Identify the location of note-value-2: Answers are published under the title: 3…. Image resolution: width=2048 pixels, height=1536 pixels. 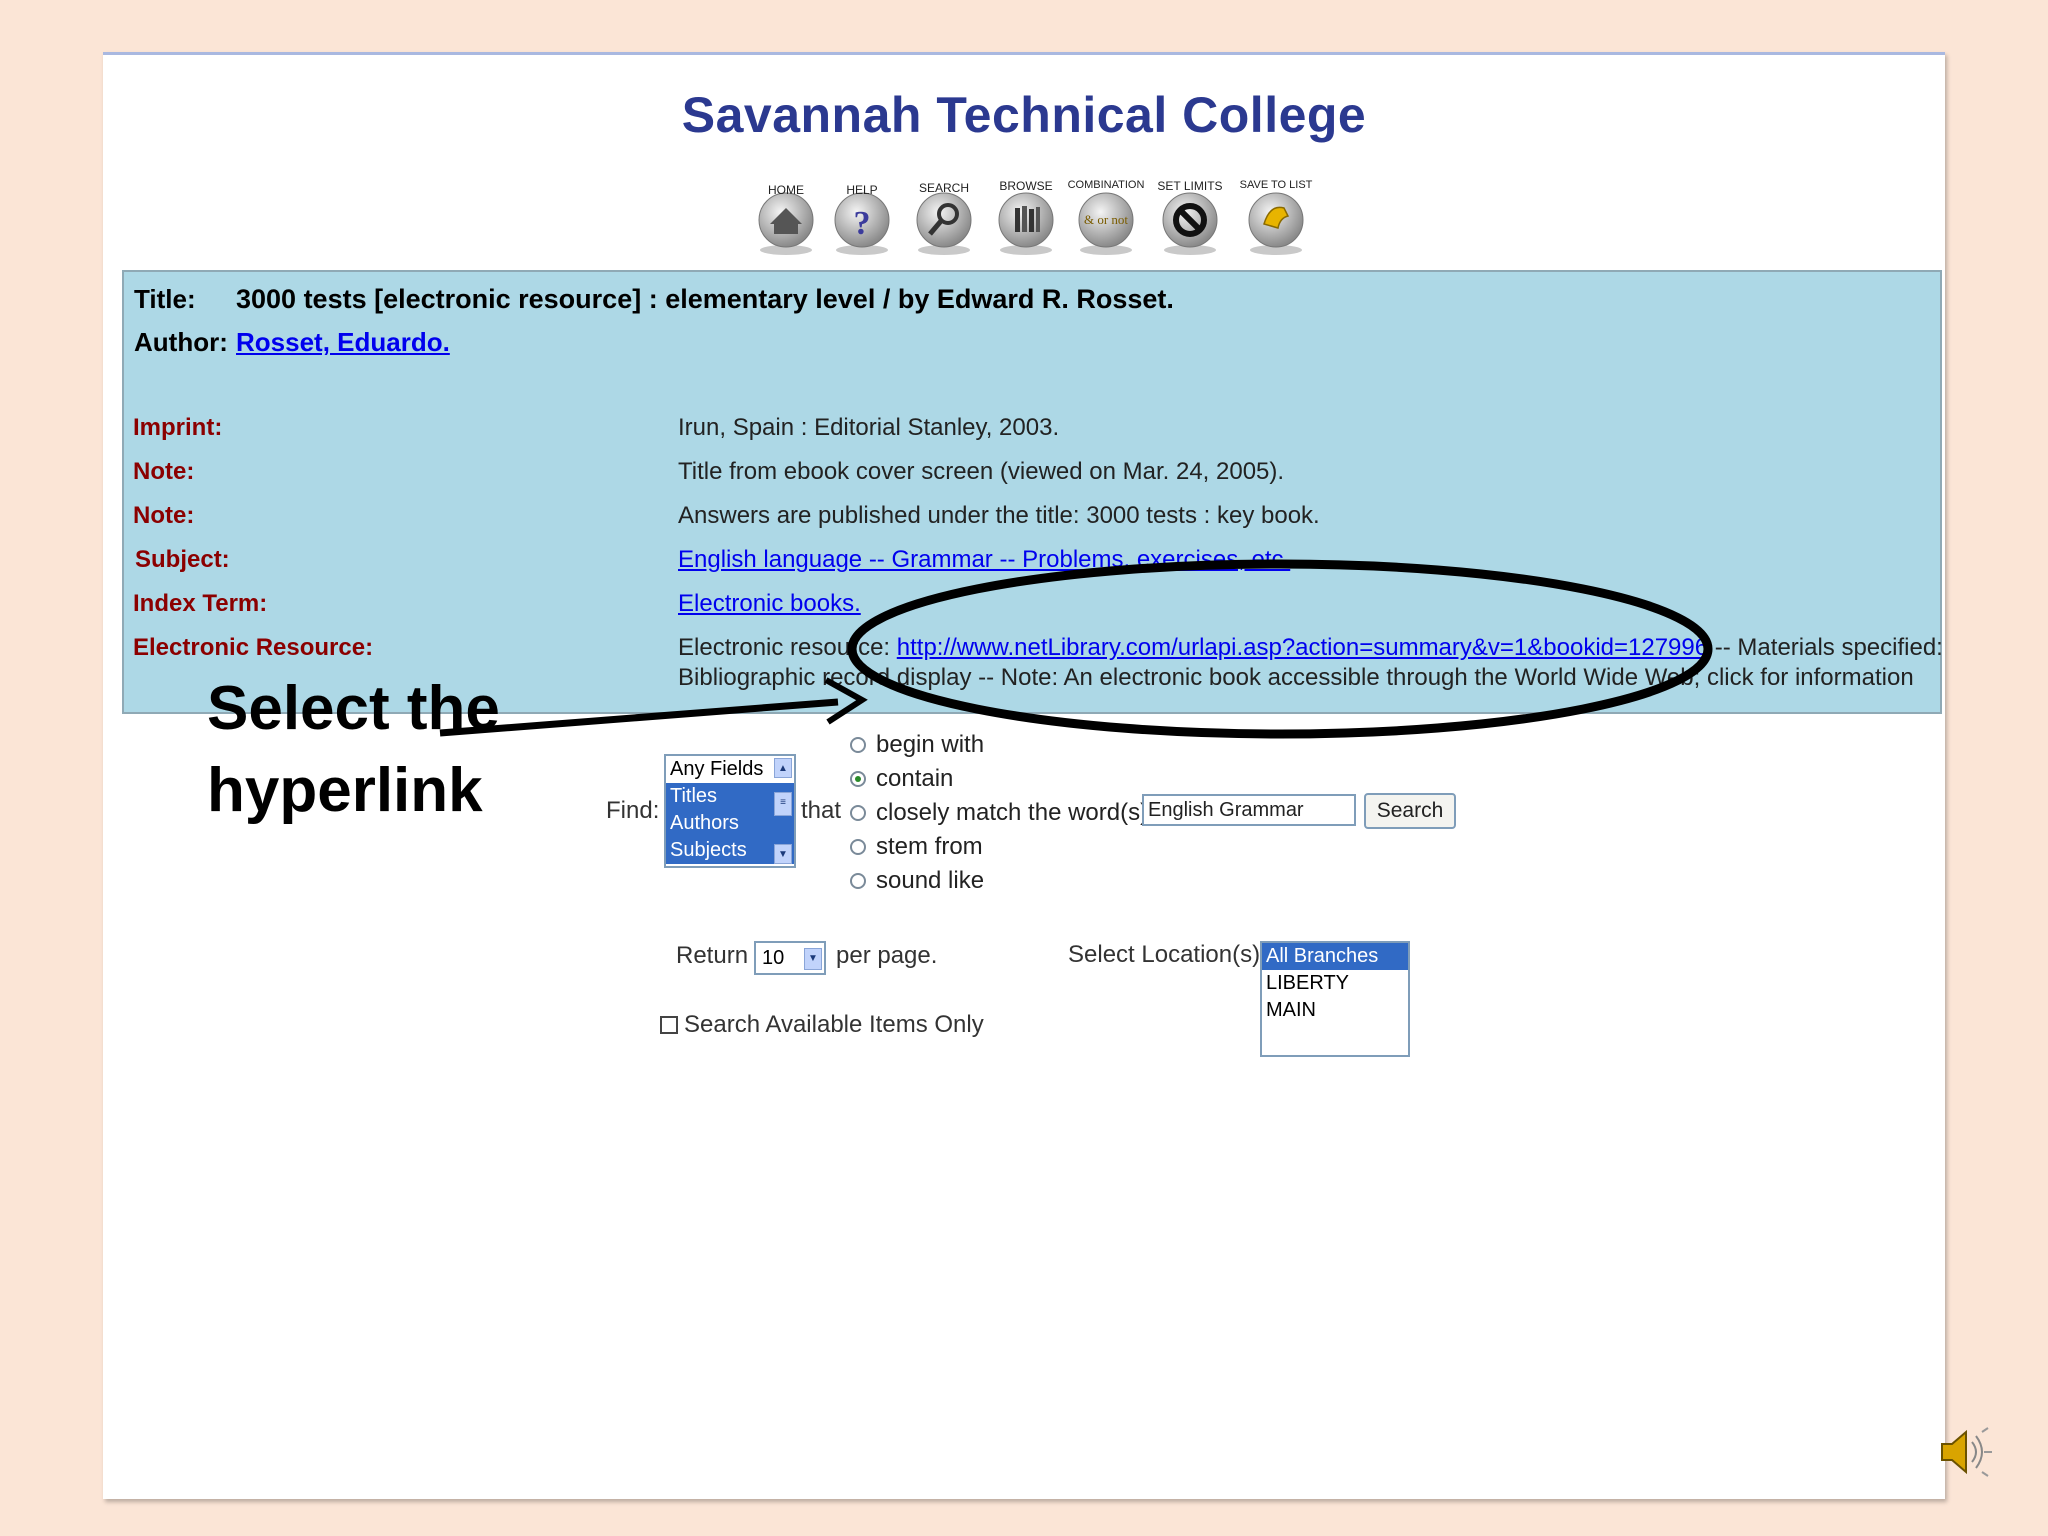
(999, 515).